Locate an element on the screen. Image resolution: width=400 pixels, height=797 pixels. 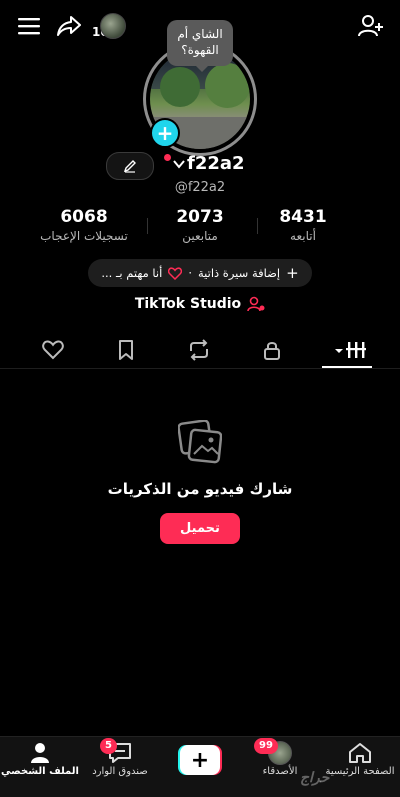
share-icon is located at coordinates (69, 26).